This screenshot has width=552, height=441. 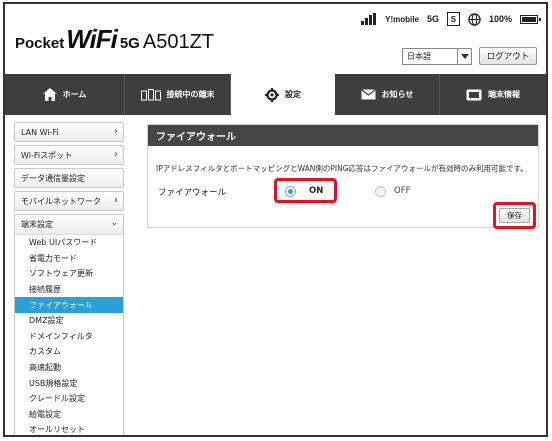 I want to click on sidebar-subitem-connection-history: 接続履歴, so click(x=69, y=290).